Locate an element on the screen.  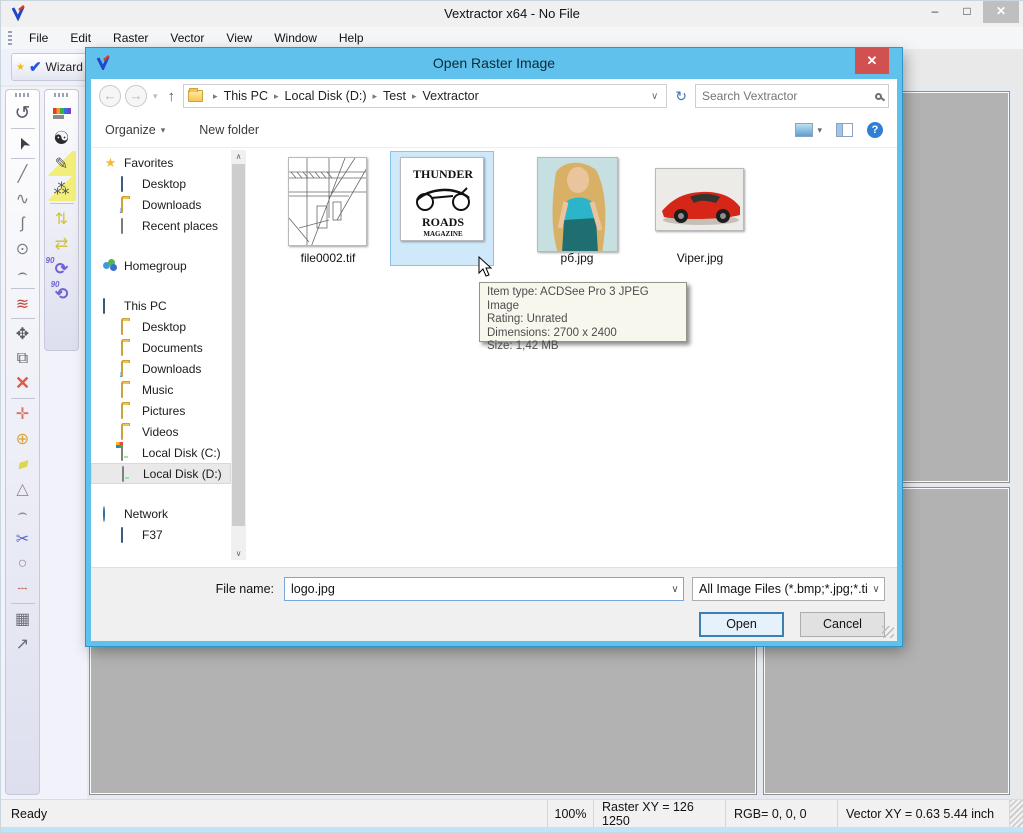
flip-vertical-icon: ⇅ is located at coordinates (62, 218).